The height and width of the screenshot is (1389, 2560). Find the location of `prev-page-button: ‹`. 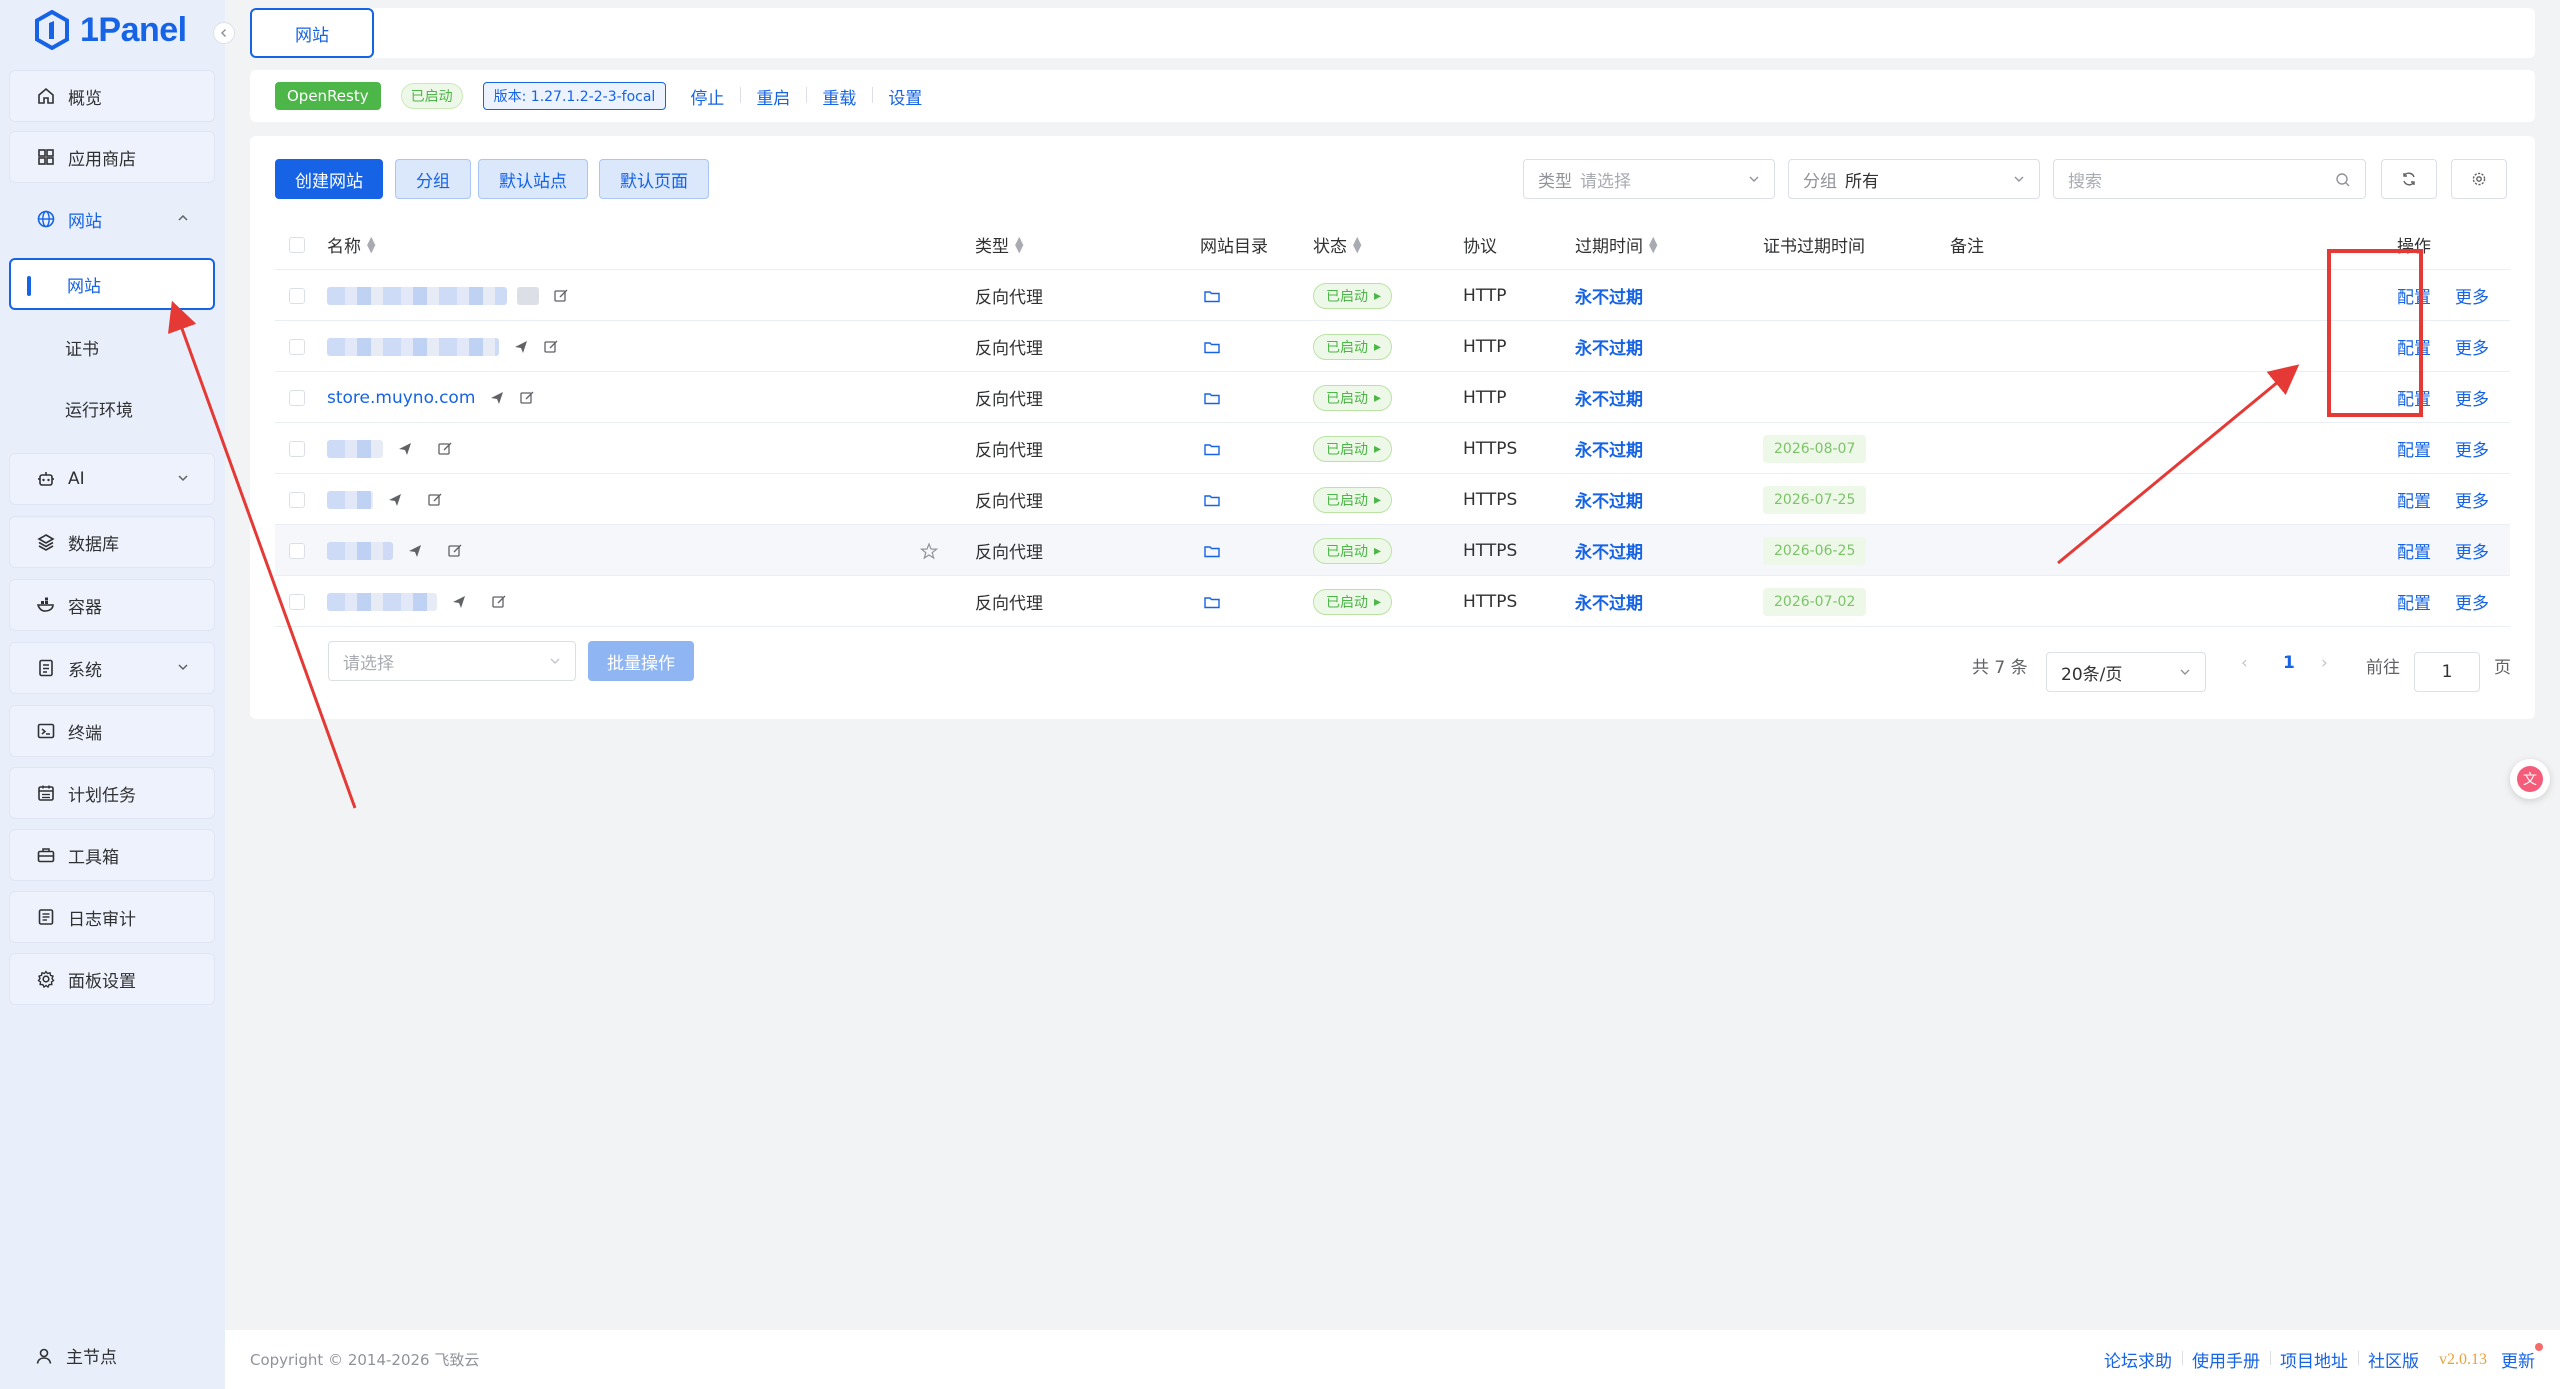

prev-page-button: ‹ is located at coordinates (2244, 663).